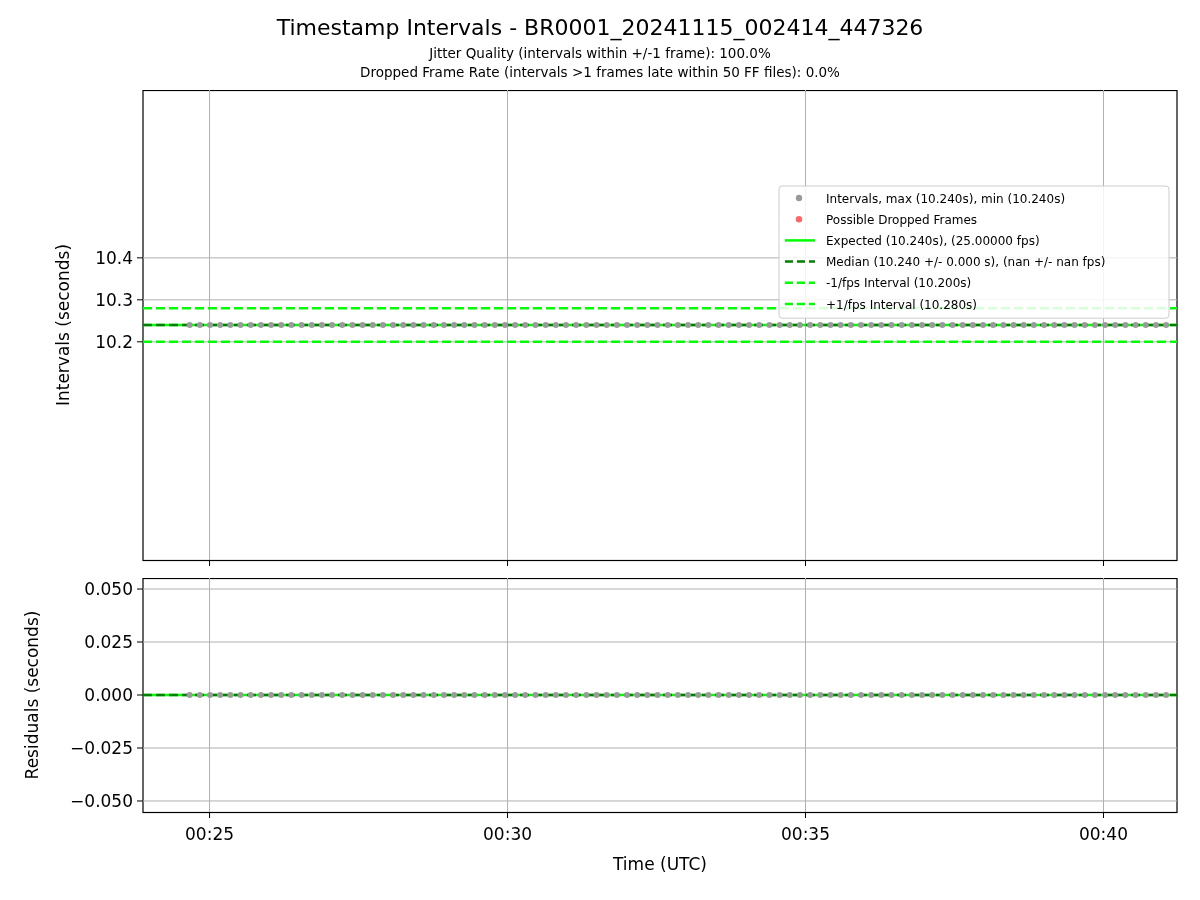 This screenshot has height=900, width=1200. I want to click on legend-label: Possible Dropped Frames, so click(902, 219).